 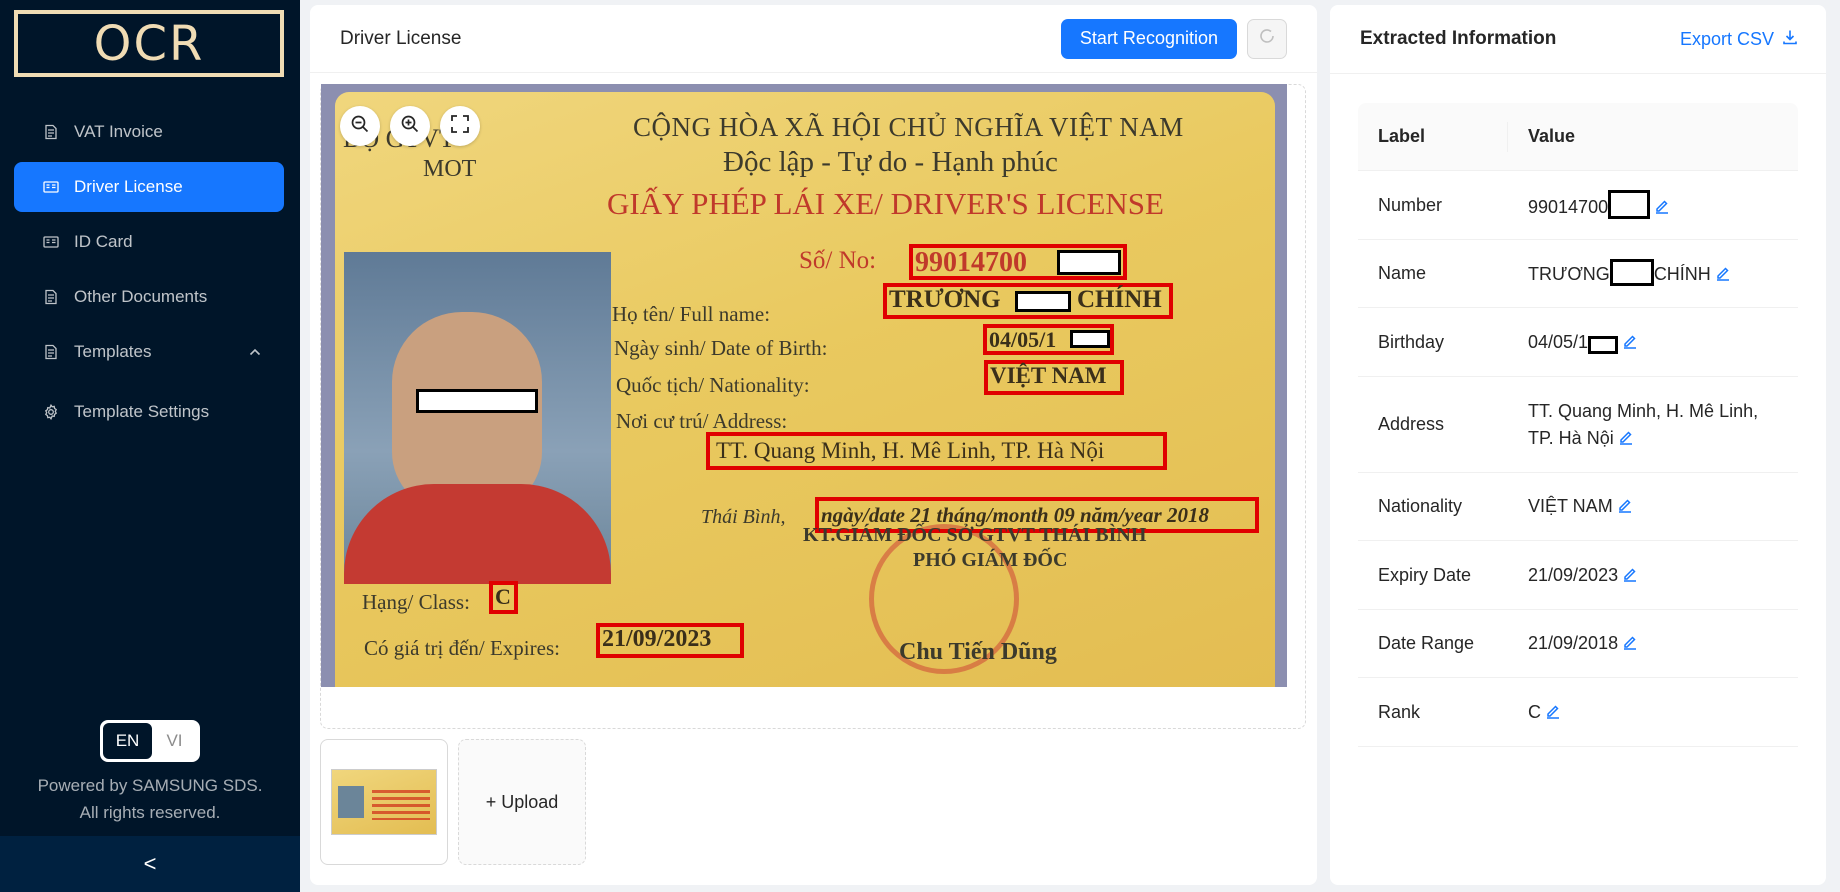 I want to click on lang-en-option: EN, so click(x=127, y=741).